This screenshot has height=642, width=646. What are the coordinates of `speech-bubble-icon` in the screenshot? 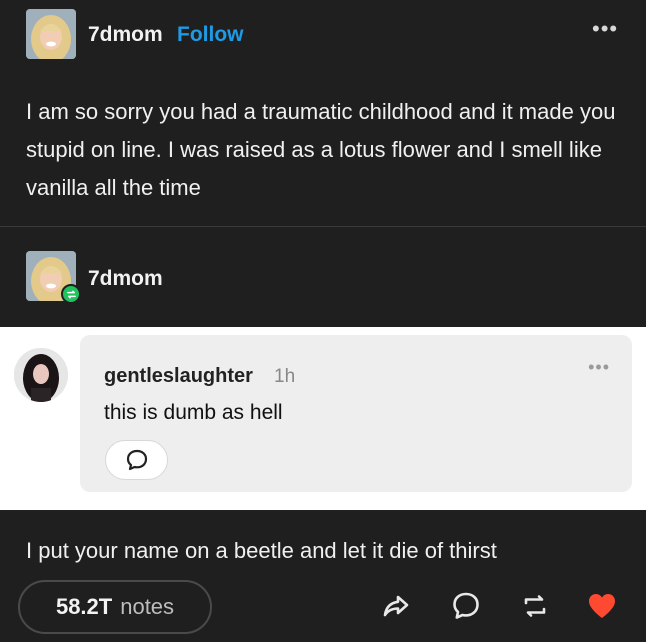 It's located at (136, 460).